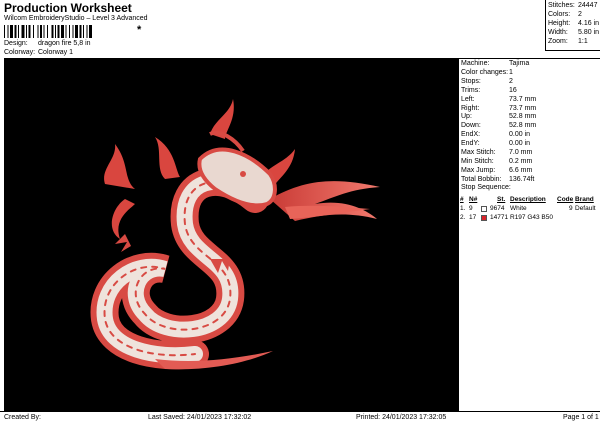 Image resolution: width=600 pixels, height=425 pixels. What do you see at coordinates (499, 108) in the screenshot?
I see `detail-row: Right: 73.7 mm` at bounding box center [499, 108].